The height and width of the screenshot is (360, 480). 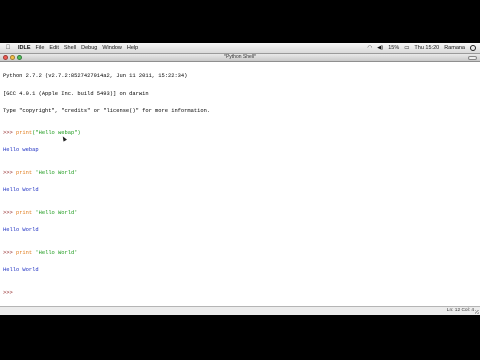 What do you see at coordinates (24, 48) in the screenshot?
I see `menu-idle: IDLE` at bounding box center [24, 48].